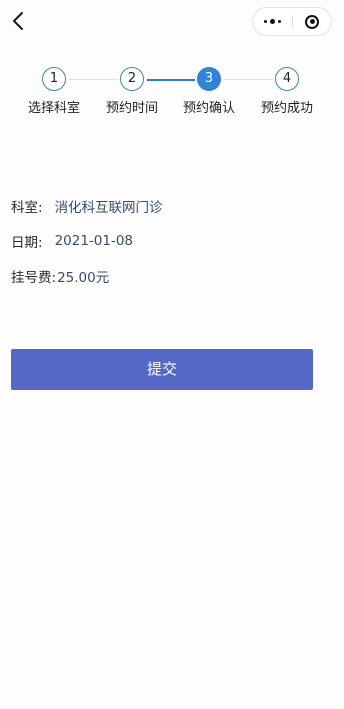 The width and height of the screenshot is (344, 709). What do you see at coordinates (172, 22) in the screenshot?
I see `nav-bar` at bounding box center [172, 22].